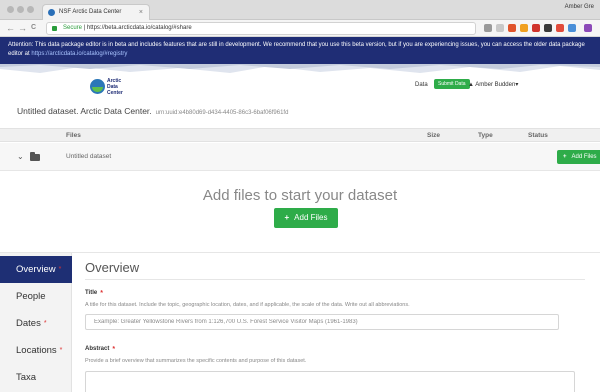 The image size is (600, 392). Describe the element at coordinates (73, 135) in the screenshot. I see `column-header-files: Files` at that location.